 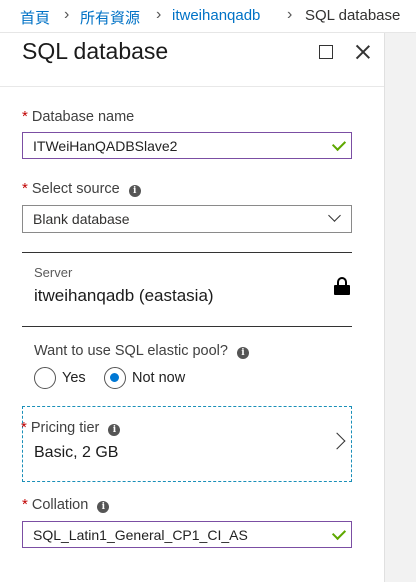 I want to click on database-name-value: ITWeiHanQADBSlave2, so click(x=105, y=146).